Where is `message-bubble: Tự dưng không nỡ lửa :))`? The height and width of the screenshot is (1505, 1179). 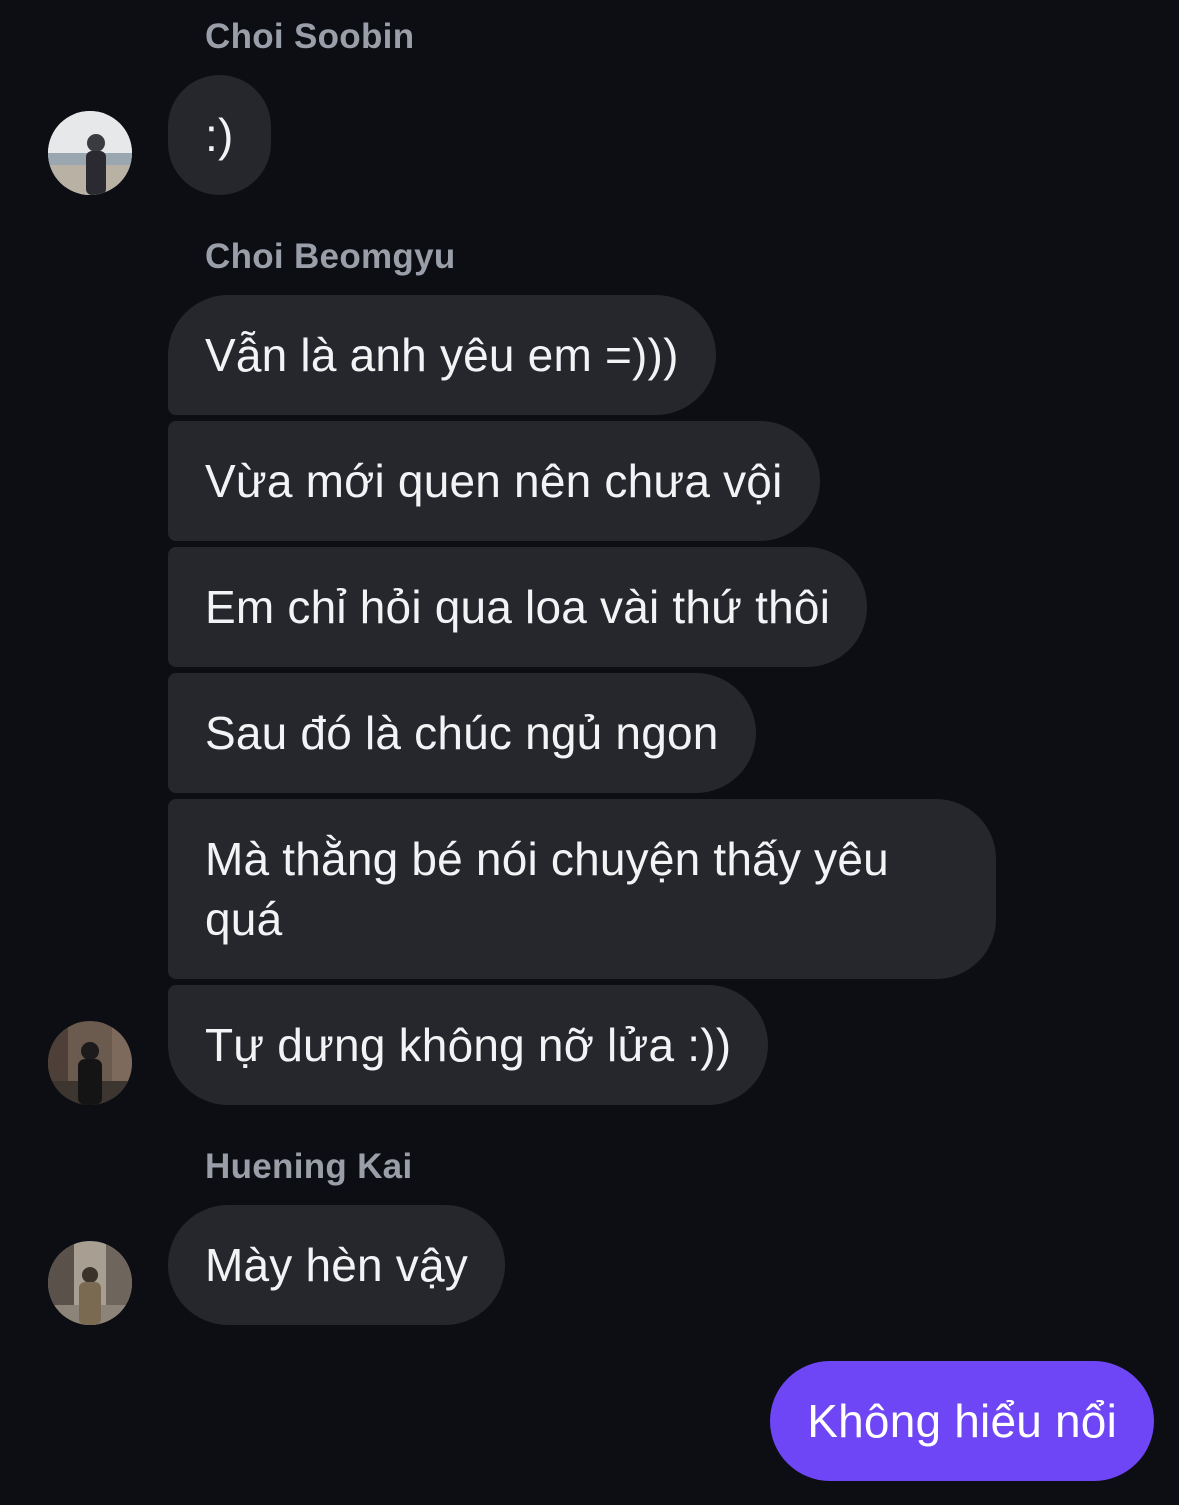 message-bubble: Tự dưng không nỡ lửa :)) is located at coordinates (468, 1045).